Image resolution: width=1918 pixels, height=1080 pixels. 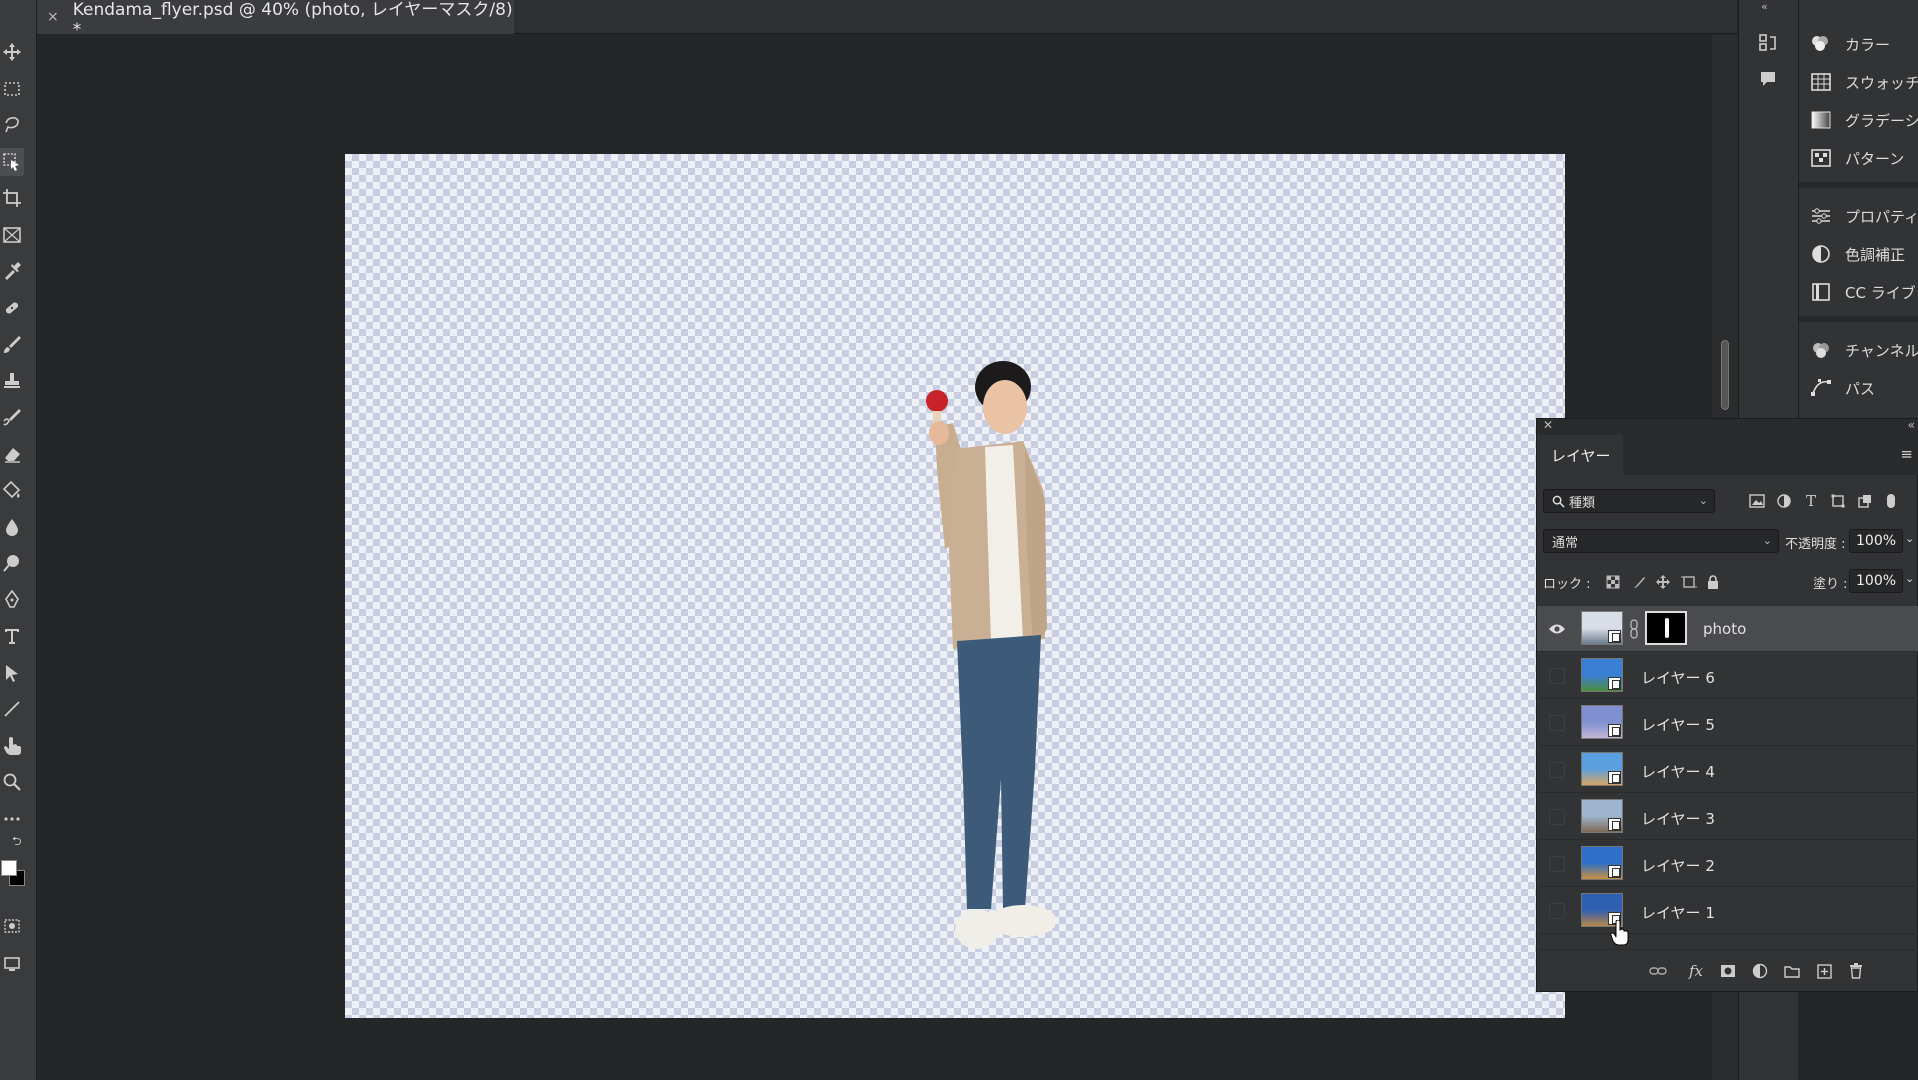 What do you see at coordinates (1881, 350) in the screenshot?
I see `panel-item-label: チャンネル` at bounding box center [1881, 350].